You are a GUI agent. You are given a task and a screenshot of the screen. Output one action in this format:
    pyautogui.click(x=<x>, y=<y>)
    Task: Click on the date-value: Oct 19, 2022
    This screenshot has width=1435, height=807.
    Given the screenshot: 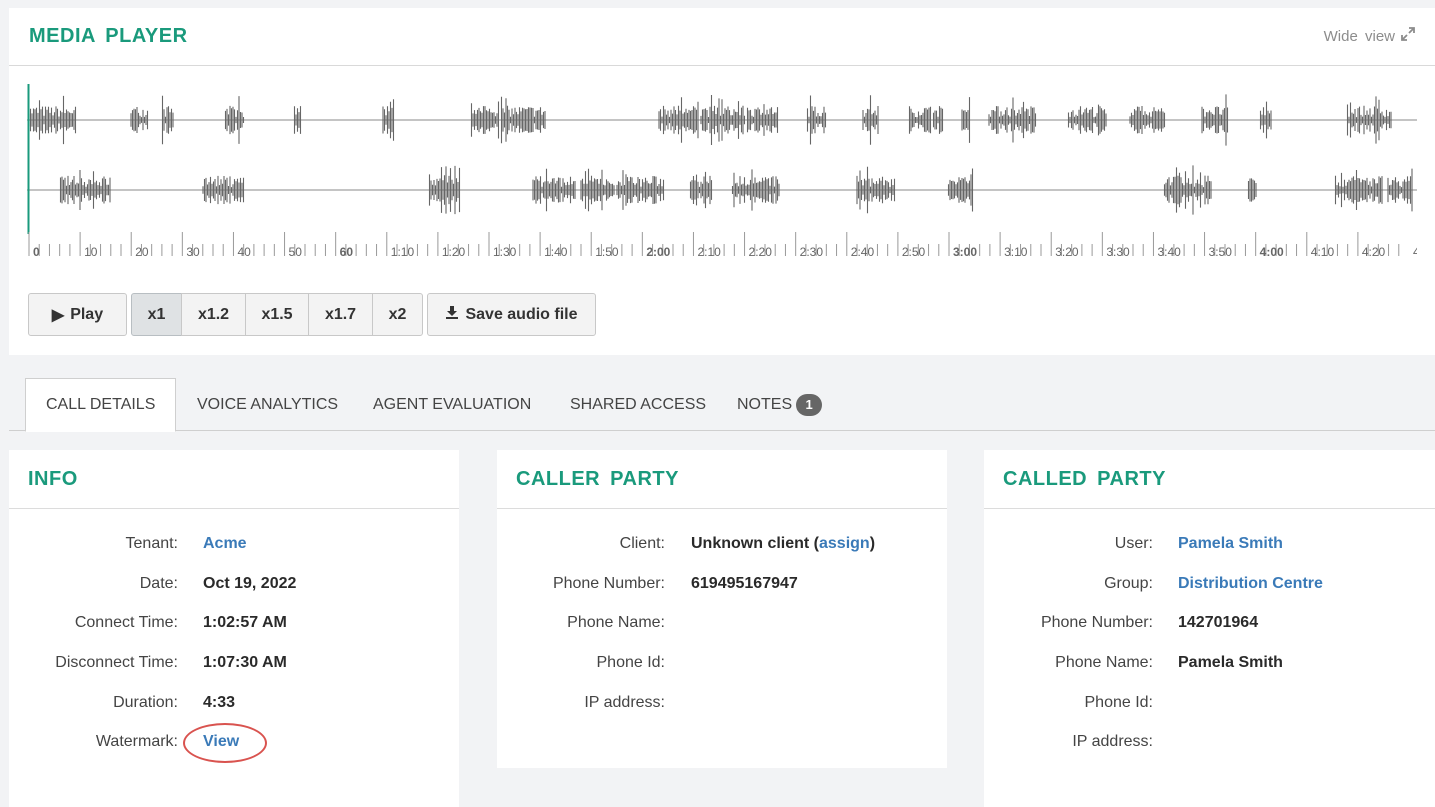 What is the action you would take?
    pyautogui.click(x=250, y=583)
    